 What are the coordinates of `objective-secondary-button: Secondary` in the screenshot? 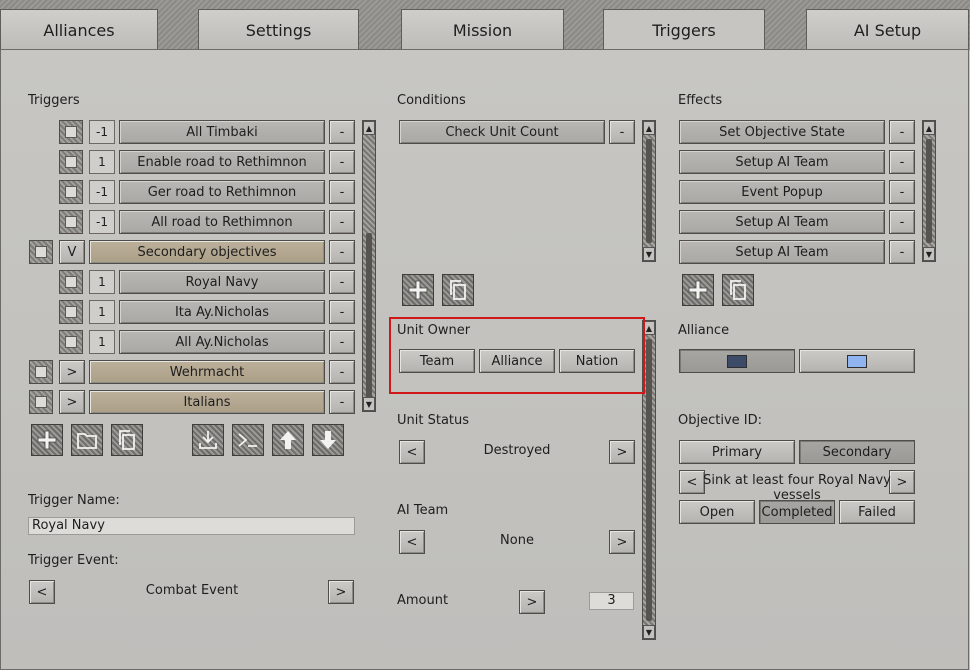 It's located at (857, 452).